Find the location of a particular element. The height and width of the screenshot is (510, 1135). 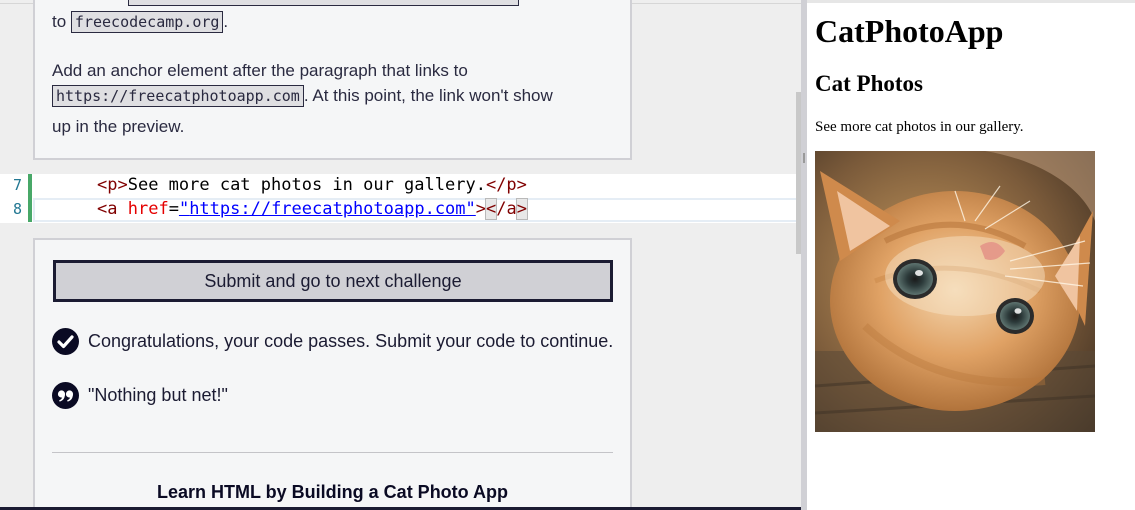

instruction-line: to freecodecamp.org. is located at coordinates (140, 22).